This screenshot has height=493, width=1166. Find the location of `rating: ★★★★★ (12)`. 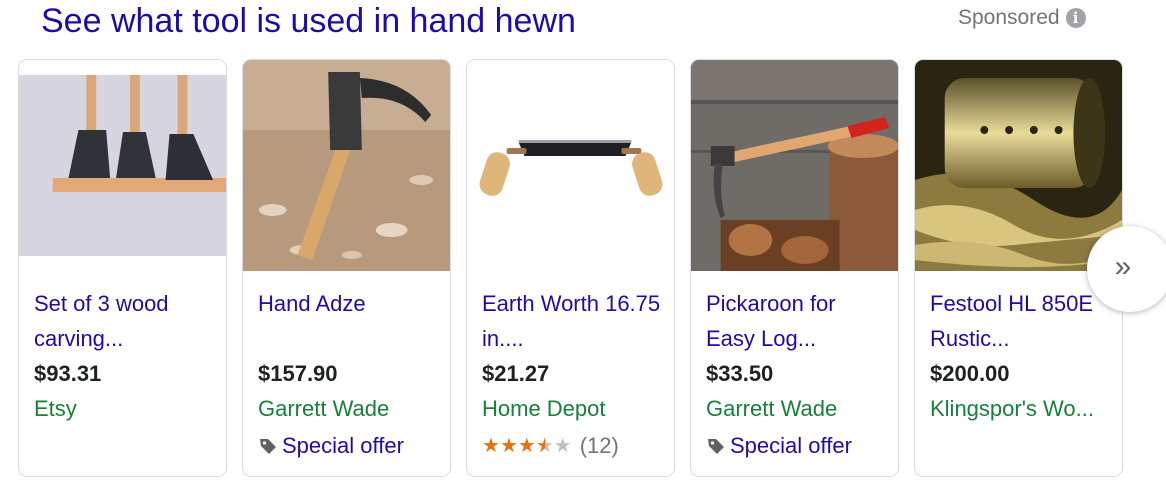

rating: ★★★★★ (12) is located at coordinates (550, 446).